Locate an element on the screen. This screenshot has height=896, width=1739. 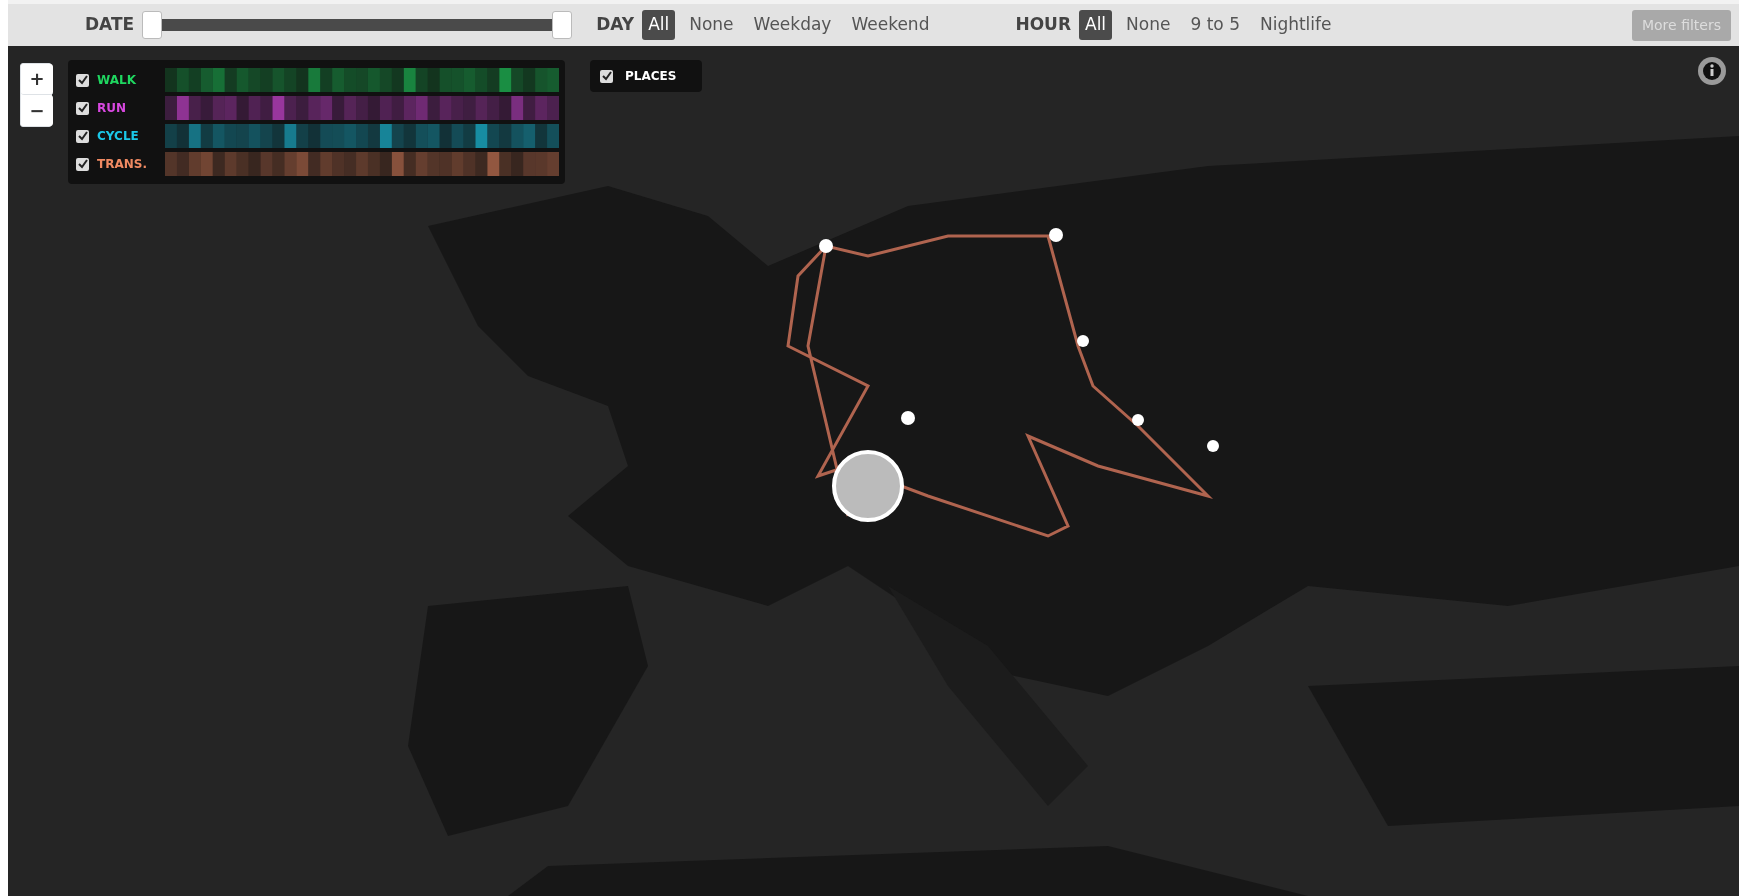
zoom-out-button: − is located at coordinates (37, 110).